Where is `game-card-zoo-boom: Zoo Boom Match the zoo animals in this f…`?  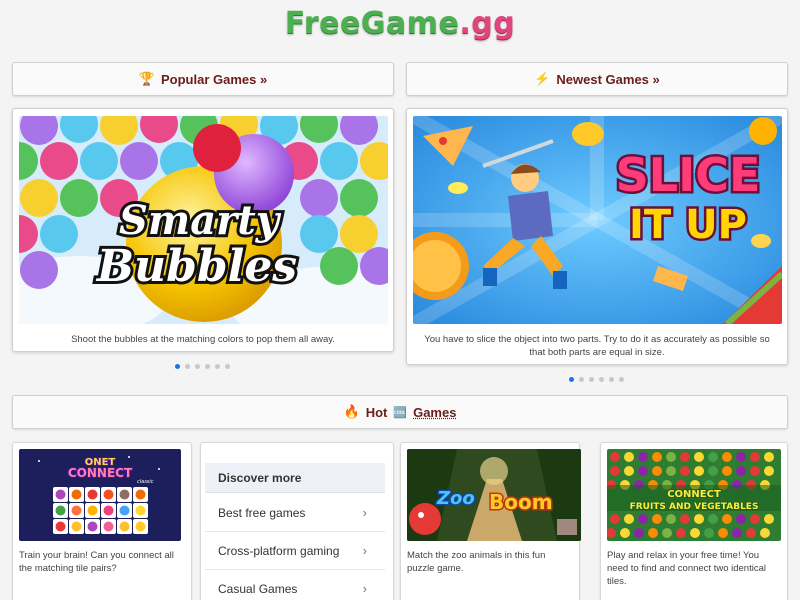 game-card-zoo-boom: Zoo Boom Match the zoo animals in this f… is located at coordinates (490, 521).